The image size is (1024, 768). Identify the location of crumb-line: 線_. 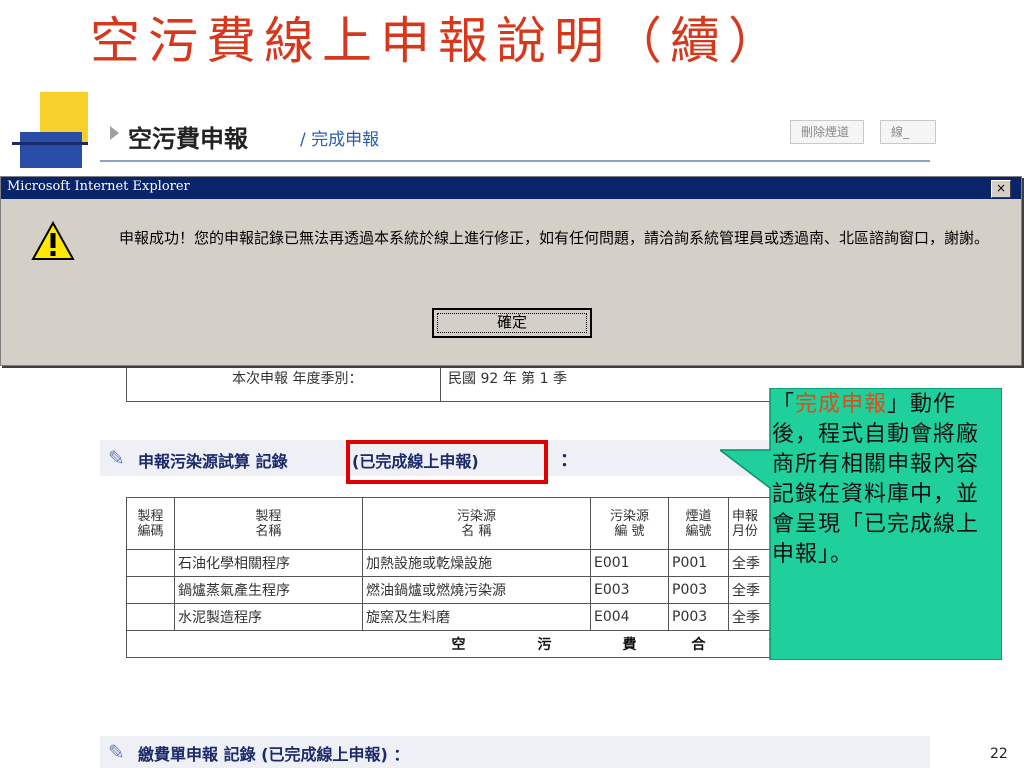
(908, 132).